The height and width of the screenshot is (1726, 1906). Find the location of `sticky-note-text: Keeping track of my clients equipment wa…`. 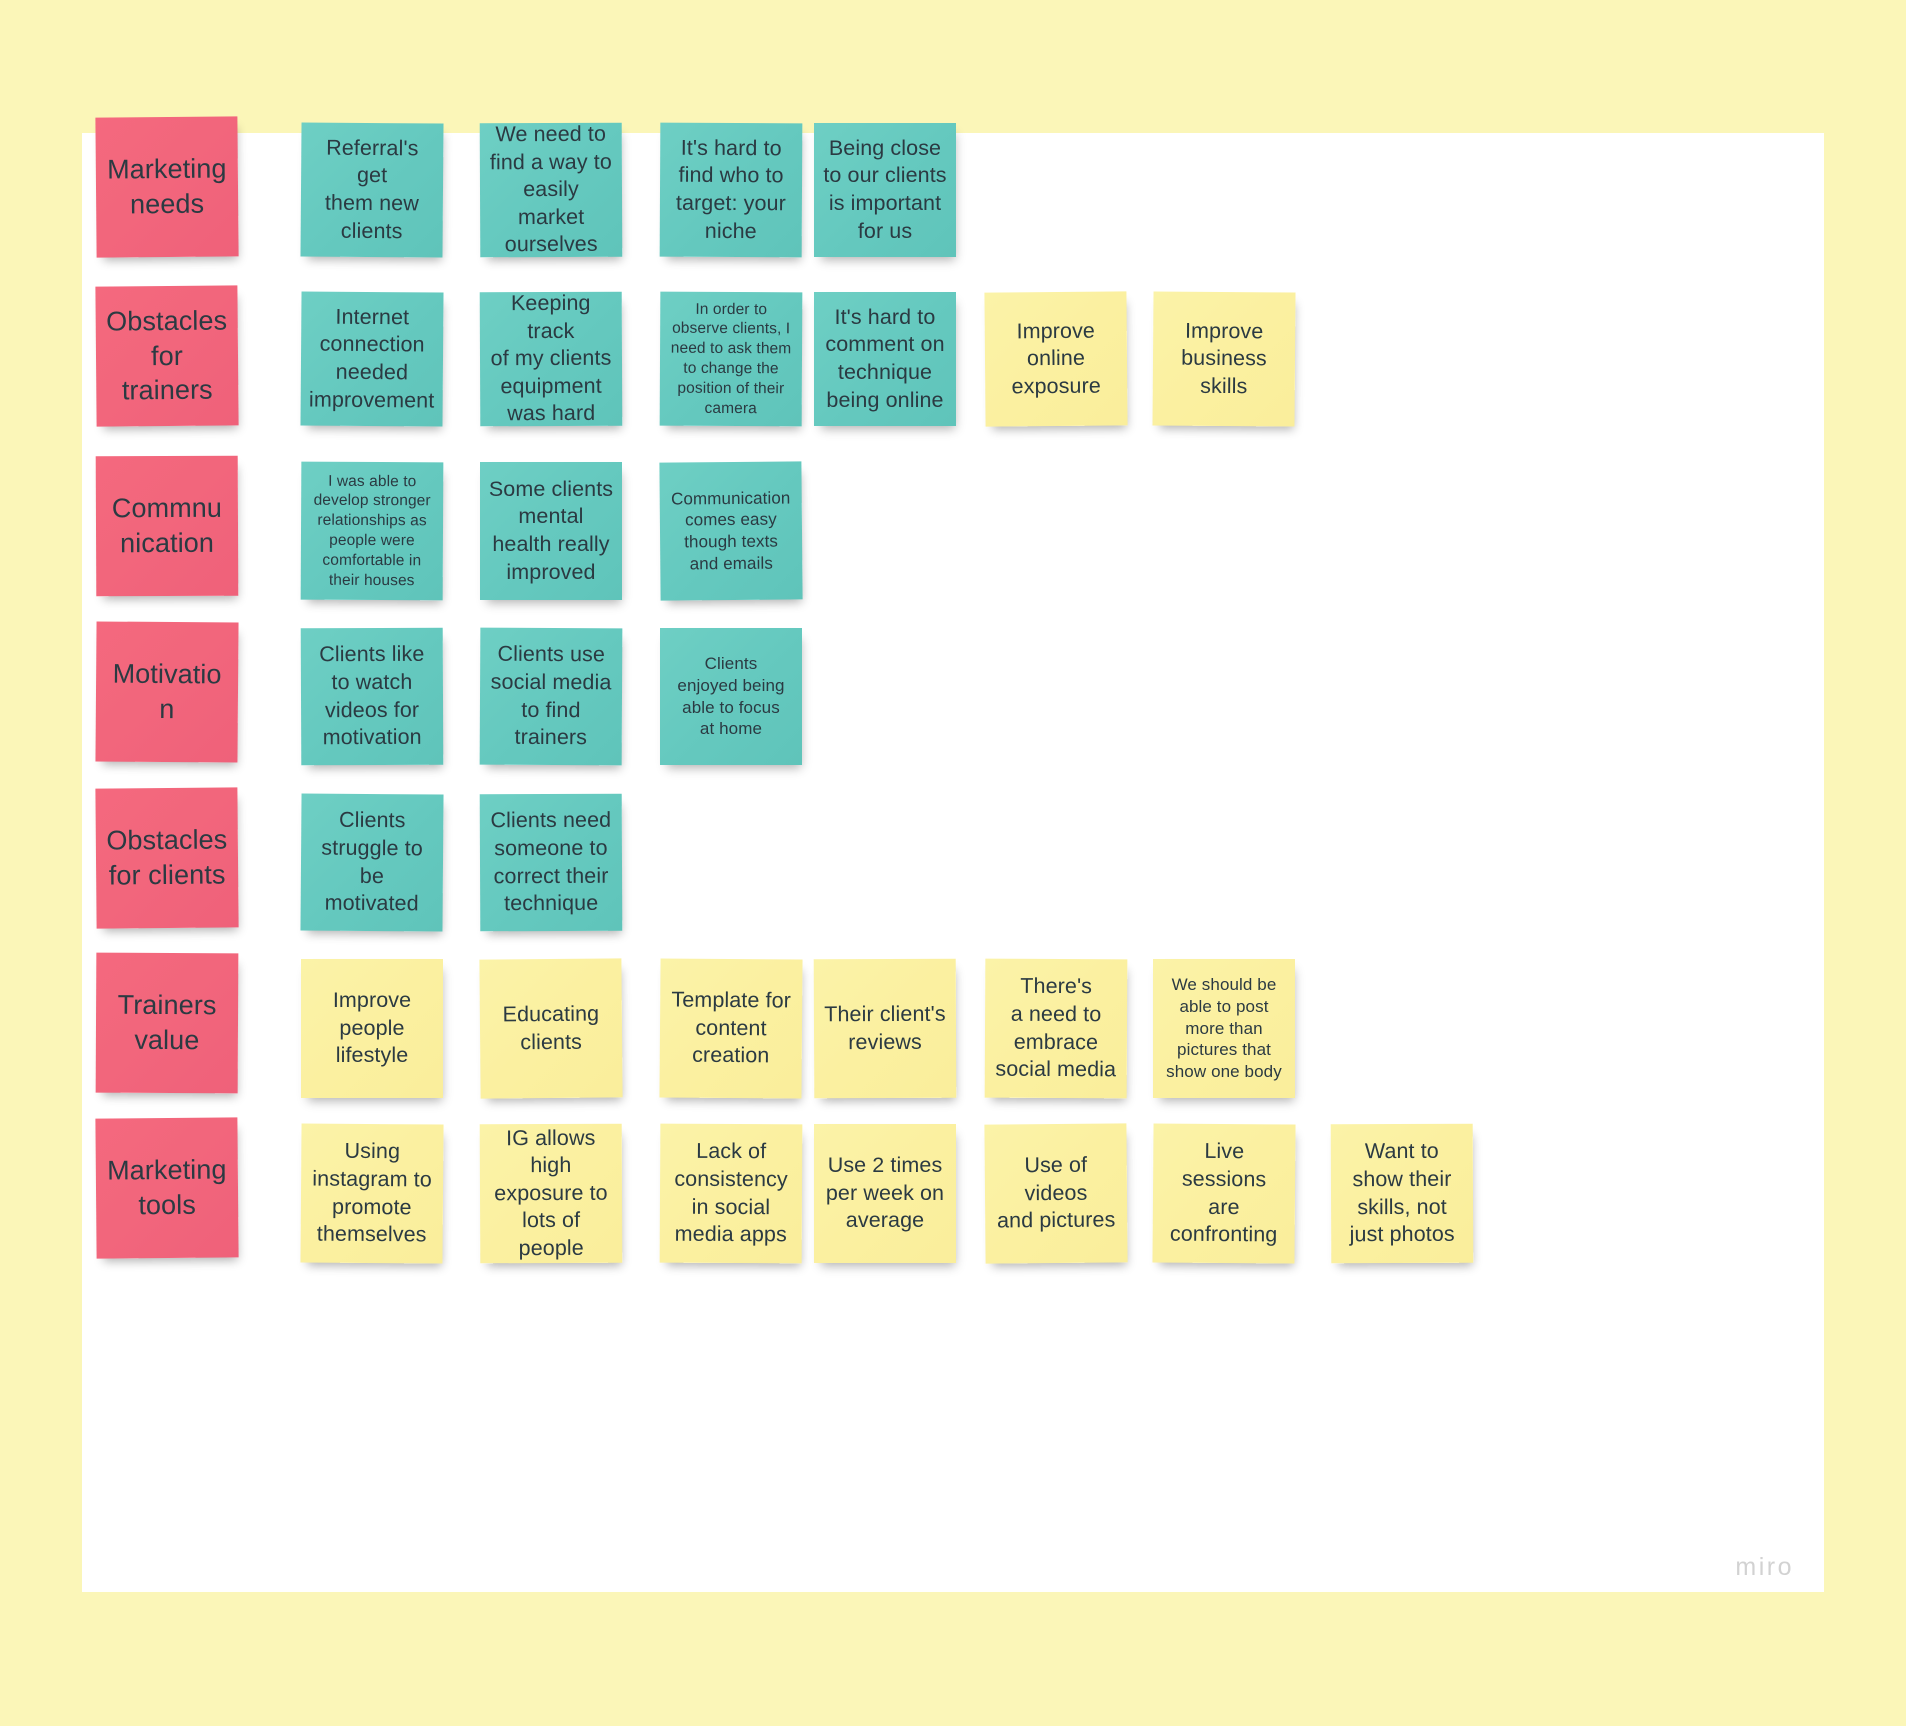

sticky-note-text: Keeping track of my clients equipment wa… is located at coordinates (551, 358).